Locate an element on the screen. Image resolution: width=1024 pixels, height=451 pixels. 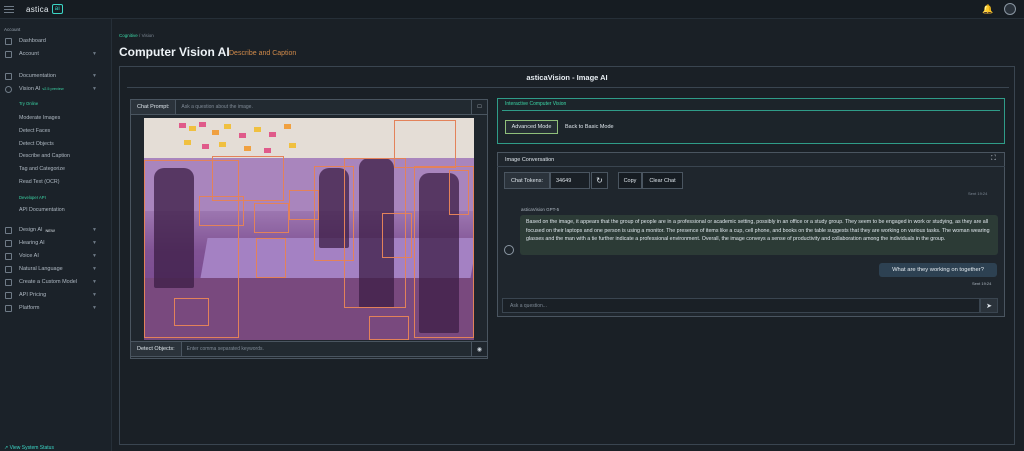
bot-avatar-icon is located at coordinates (509, 250).